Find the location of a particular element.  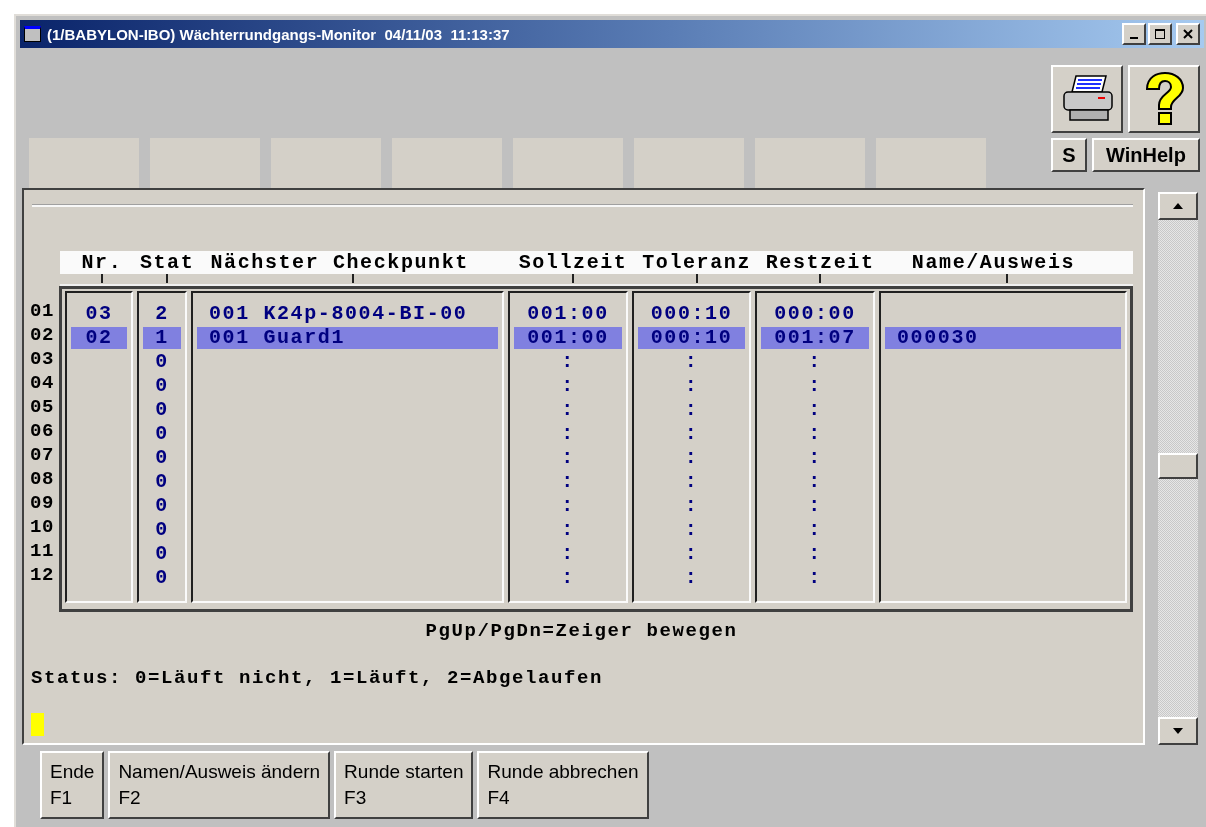

column-header: Restzeit is located at coordinates (820, 262).